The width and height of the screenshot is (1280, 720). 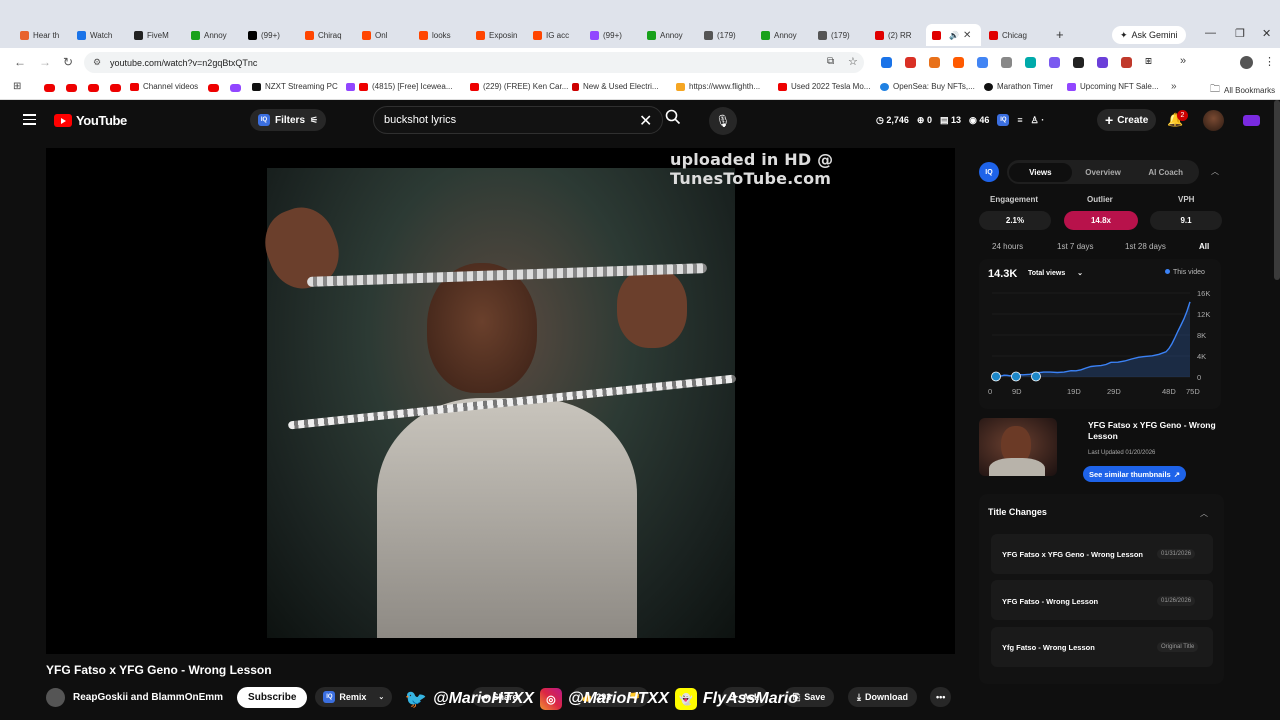 What do you see at coordinates (1269, 61) in the screenshot?
I see `browser-menu-icon: ⋮` at bounding box center [1269, 61].